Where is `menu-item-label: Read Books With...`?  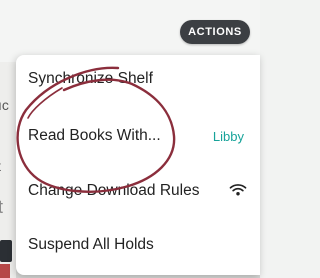 menu-item-label: Read Books With... is located at coordinates (94, 135).